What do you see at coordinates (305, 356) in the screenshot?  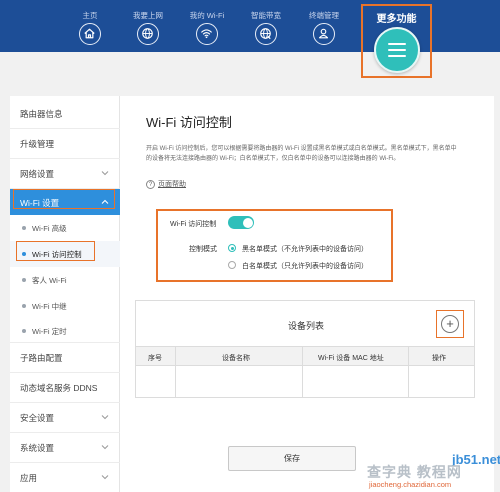 I see `device-table-header: 序号 设备名称 Wi-Fi 设备 MAC 地址 操作` at bounding box center [305, 356].